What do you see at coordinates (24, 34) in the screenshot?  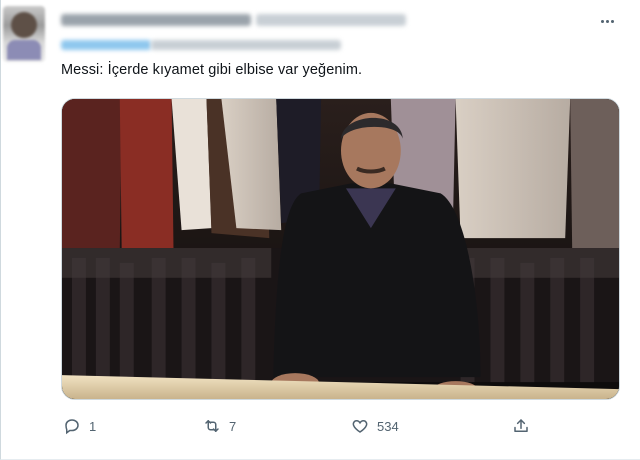 I see `avatar` at bounding box center [24, 34].